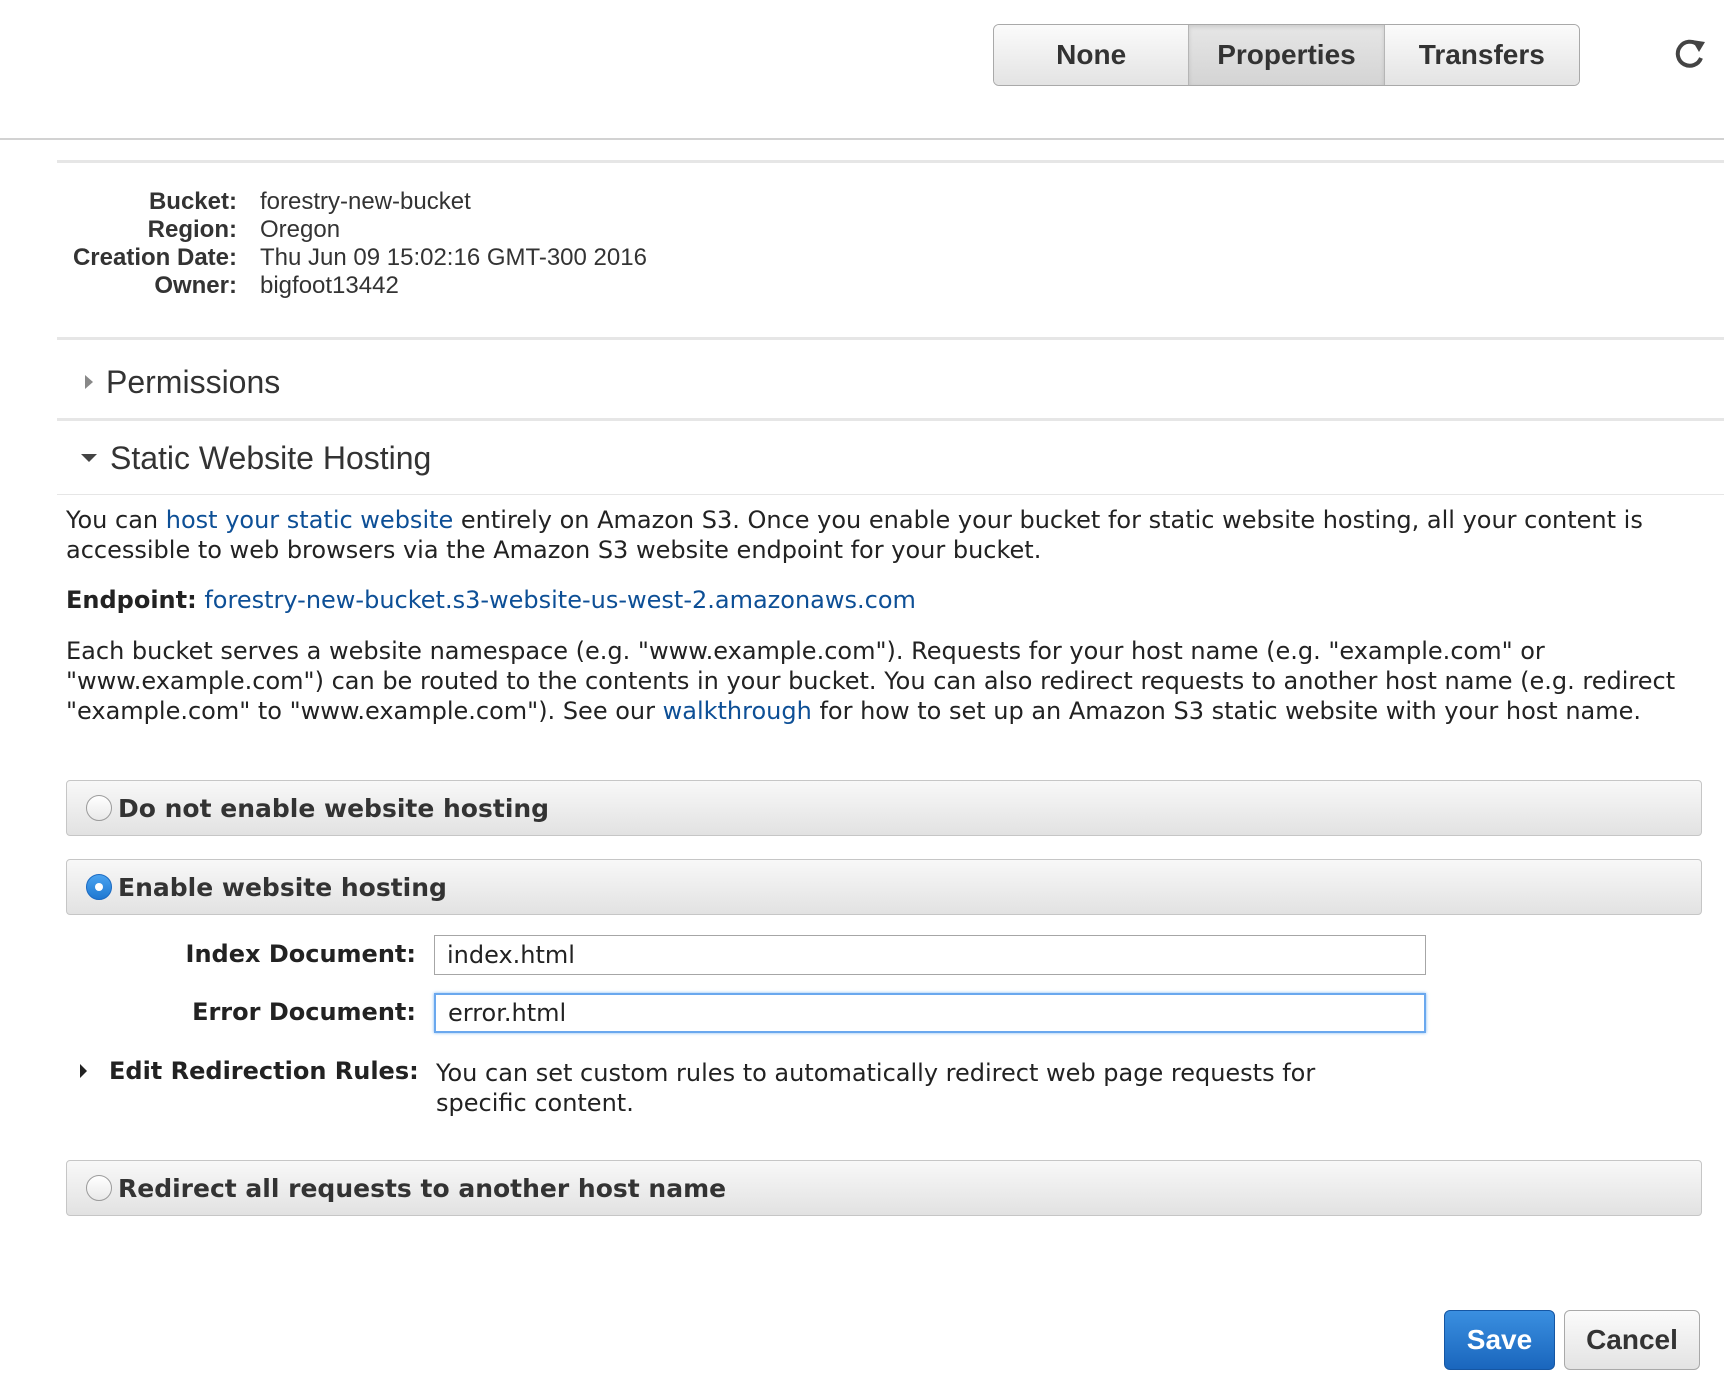 Image resolution: width=1724 pixels, height=1376 pixels. I want to click on index-document-input, so click(930, 955).